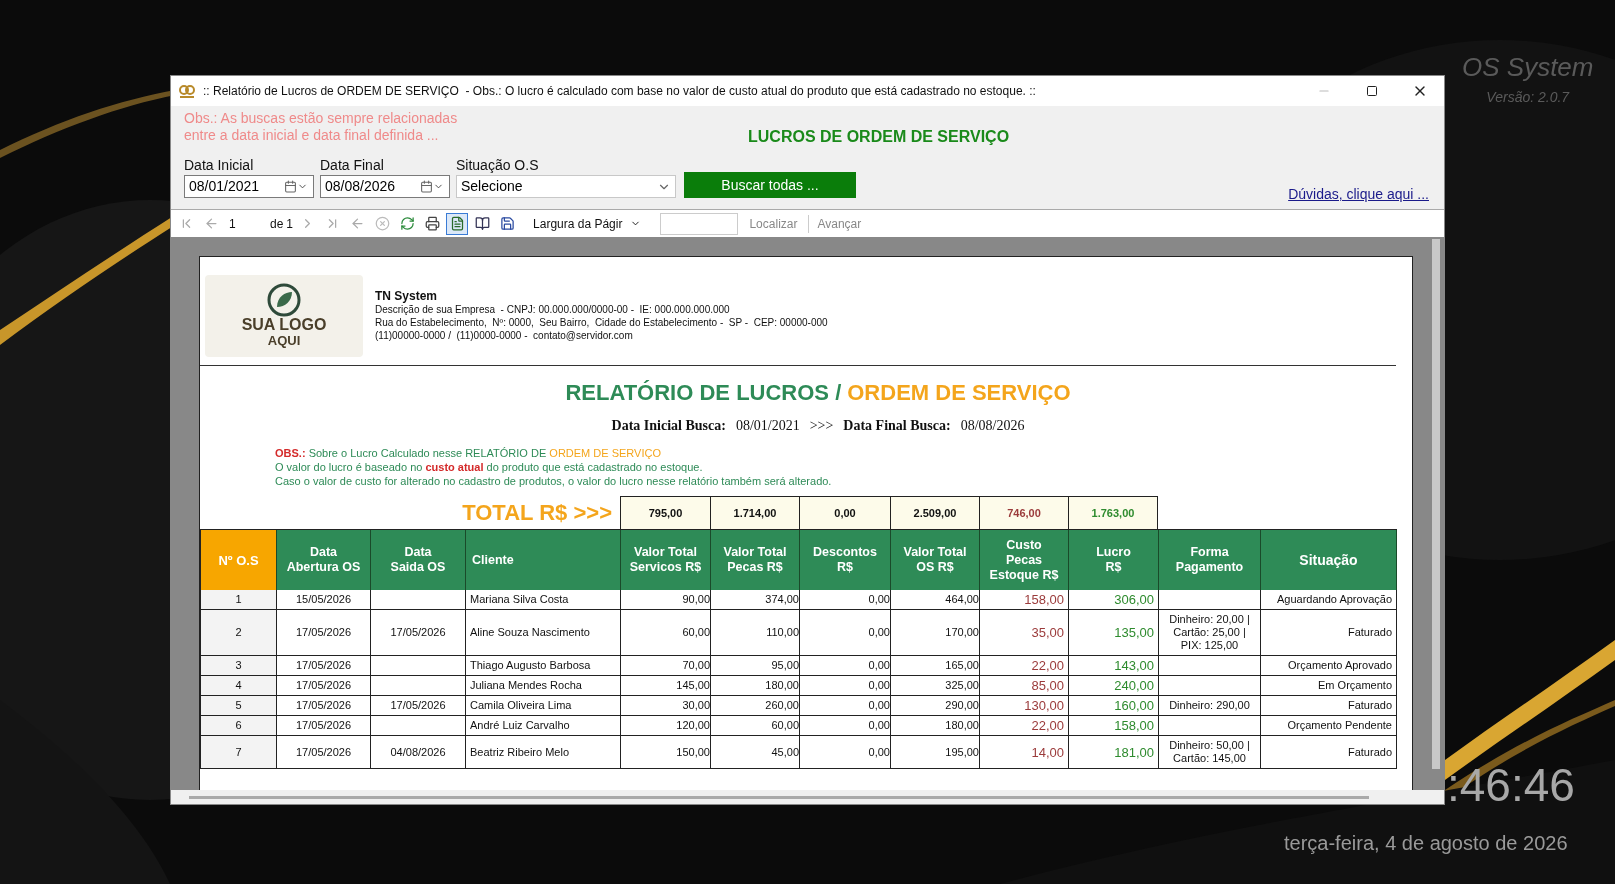  I want to click on company-name: TN System, so click(407, 296).